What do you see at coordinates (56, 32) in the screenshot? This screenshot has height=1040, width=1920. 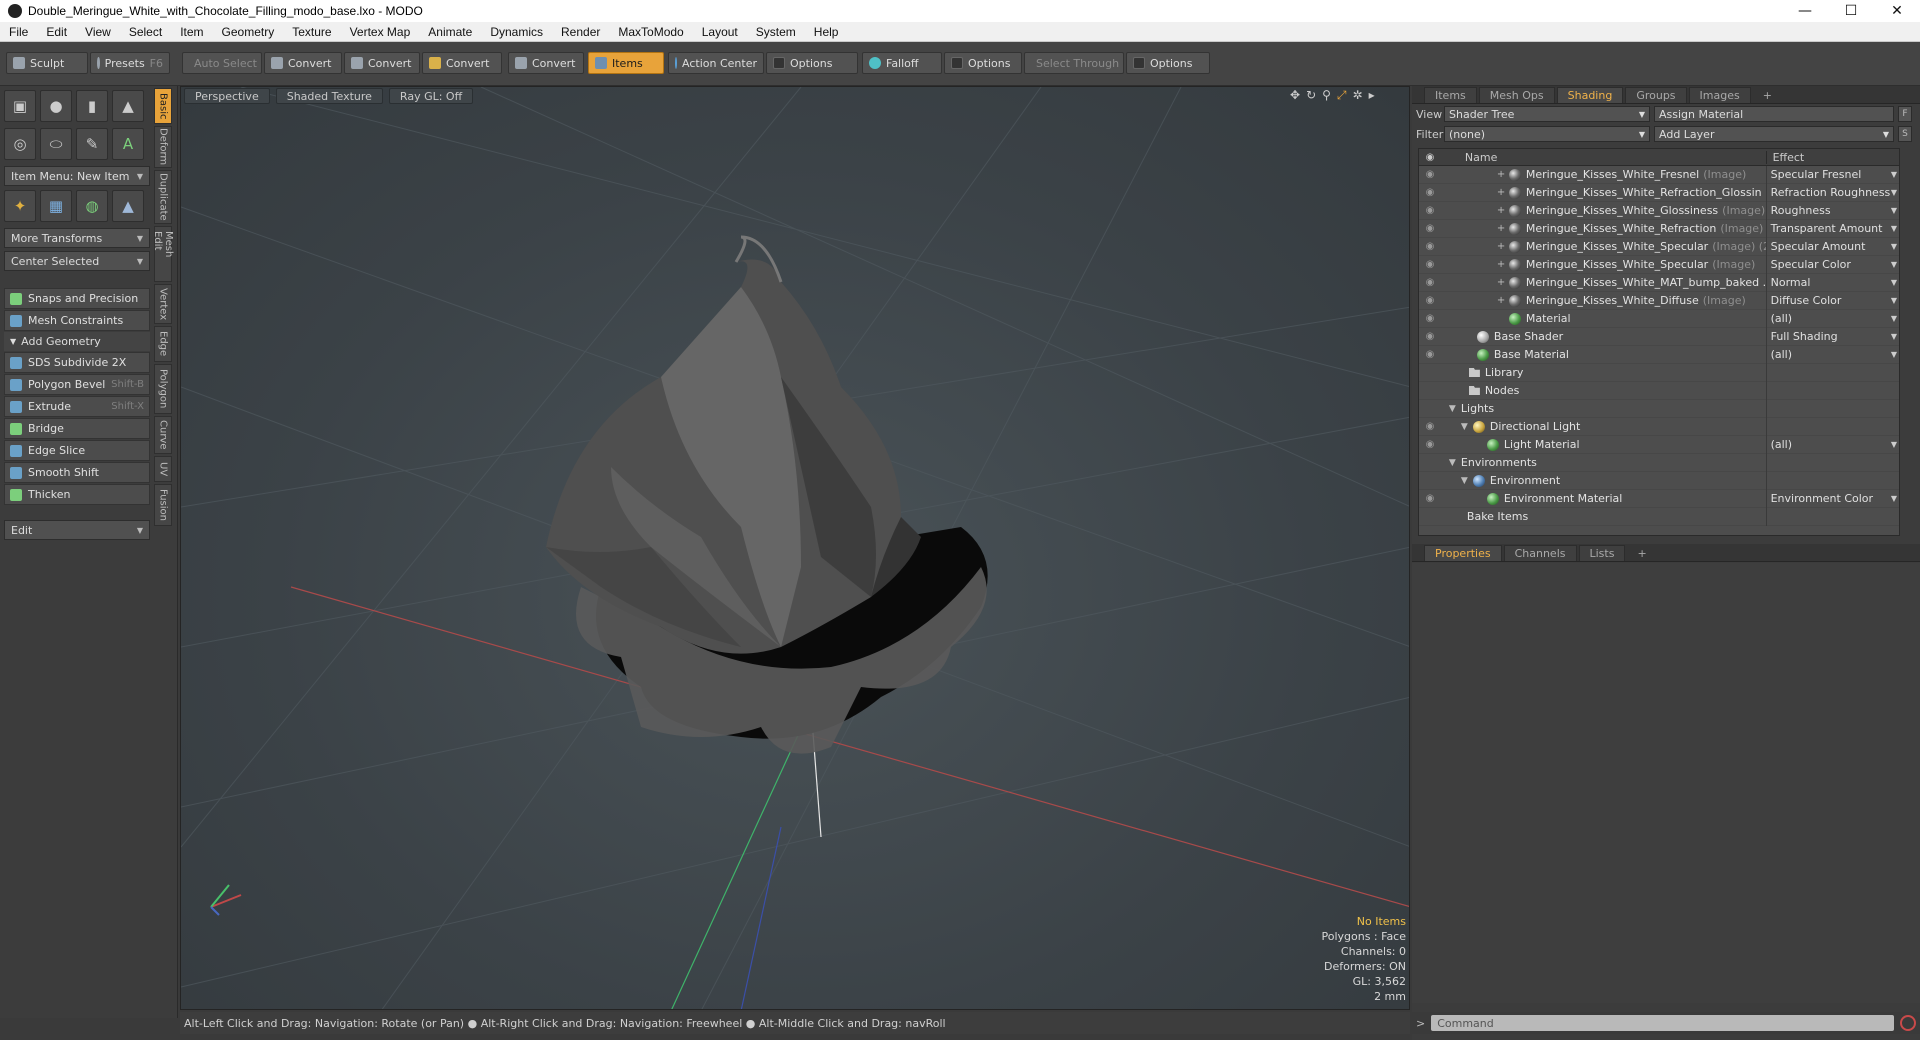 I see `menu-edit: Edit` at bounding box center [56, 32].